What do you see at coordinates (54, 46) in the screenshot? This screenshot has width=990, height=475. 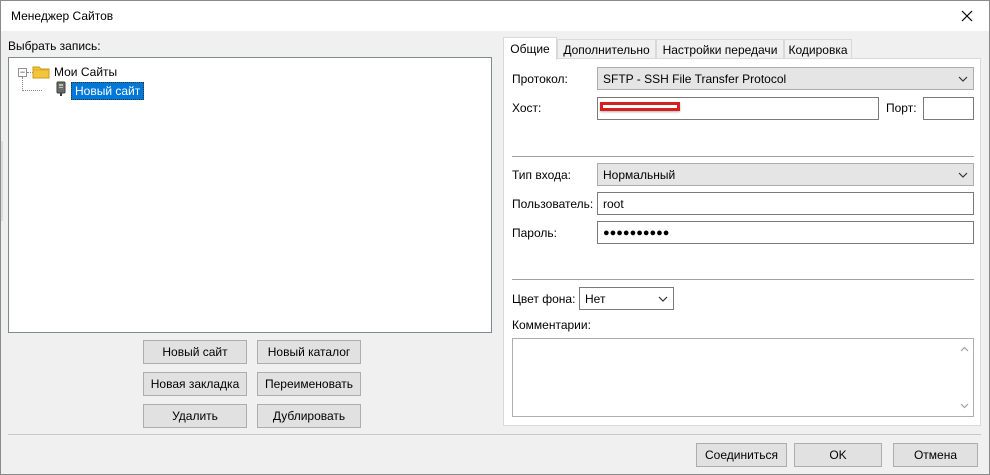 I see `select-entry-label: Выбрать запись:` at bounding box center [54, 46].